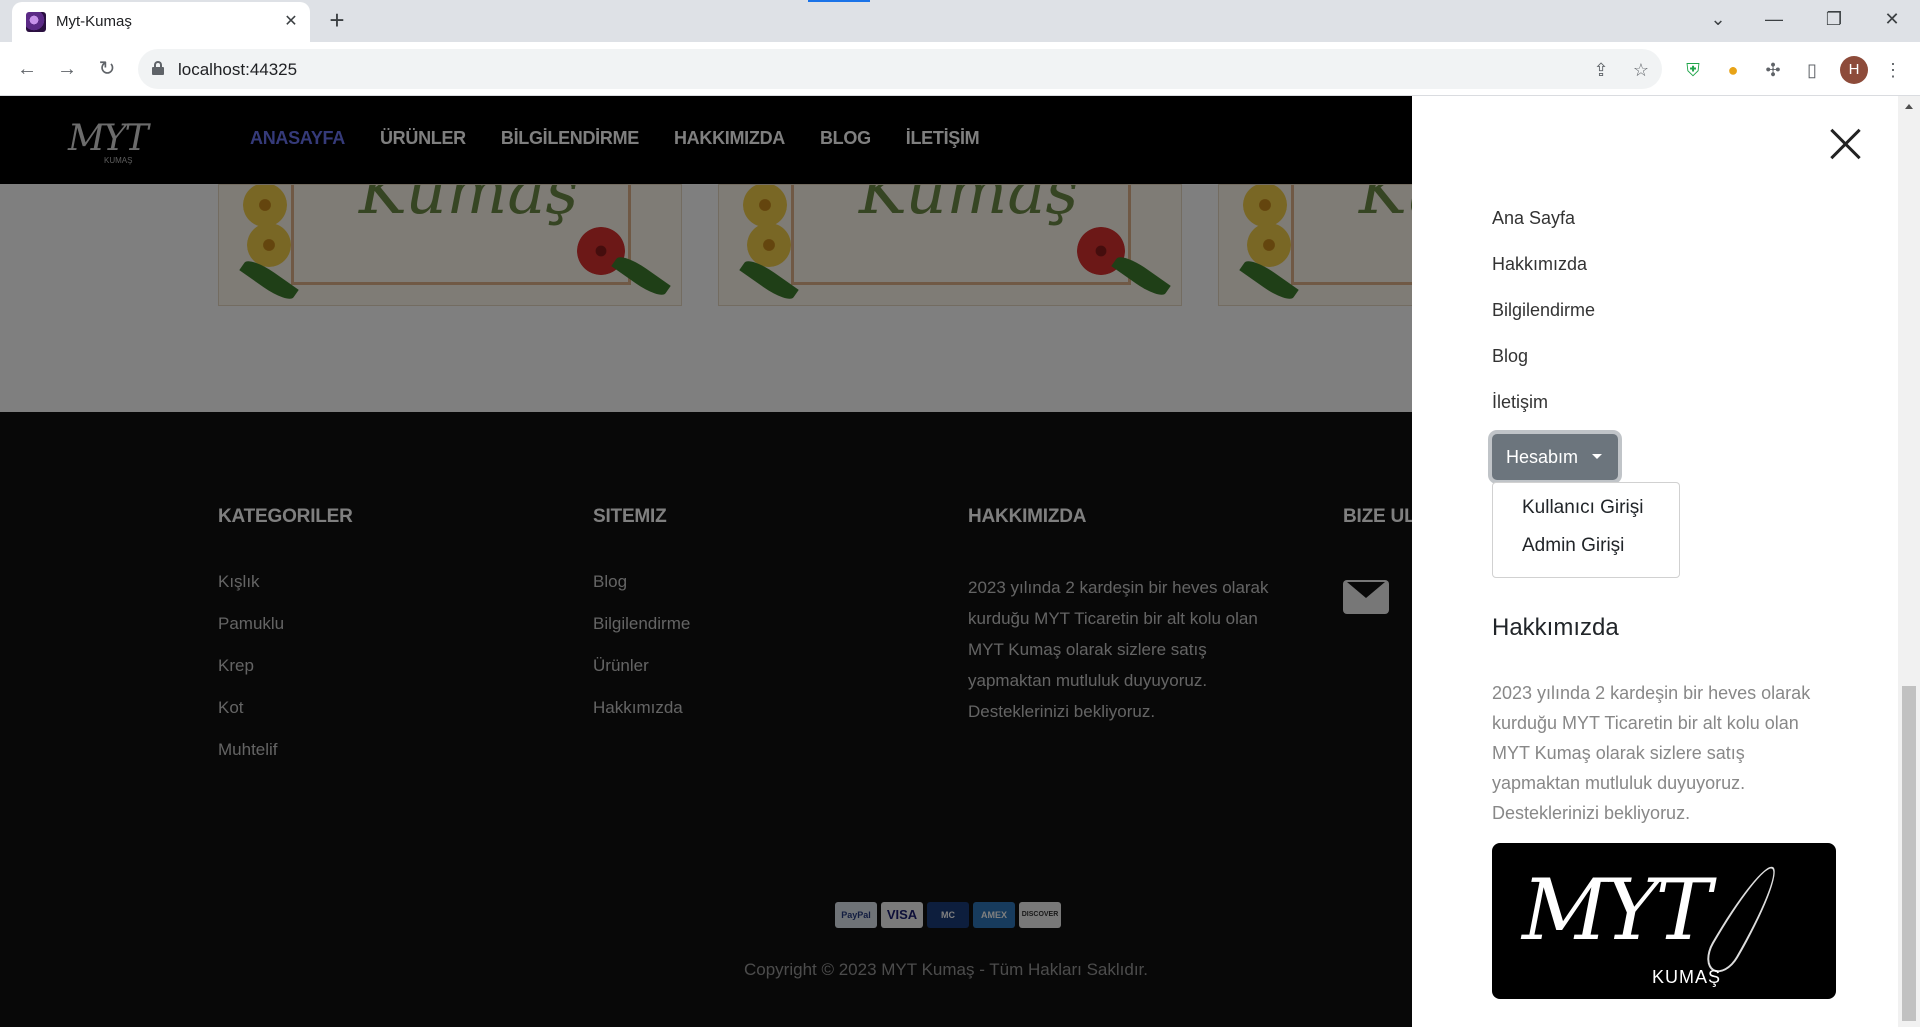 This screenshot has width=1920, height=1027. Describe the element at coordinates (1774, 19) in the screenshot. I see `minimize-icon: —` at that location.